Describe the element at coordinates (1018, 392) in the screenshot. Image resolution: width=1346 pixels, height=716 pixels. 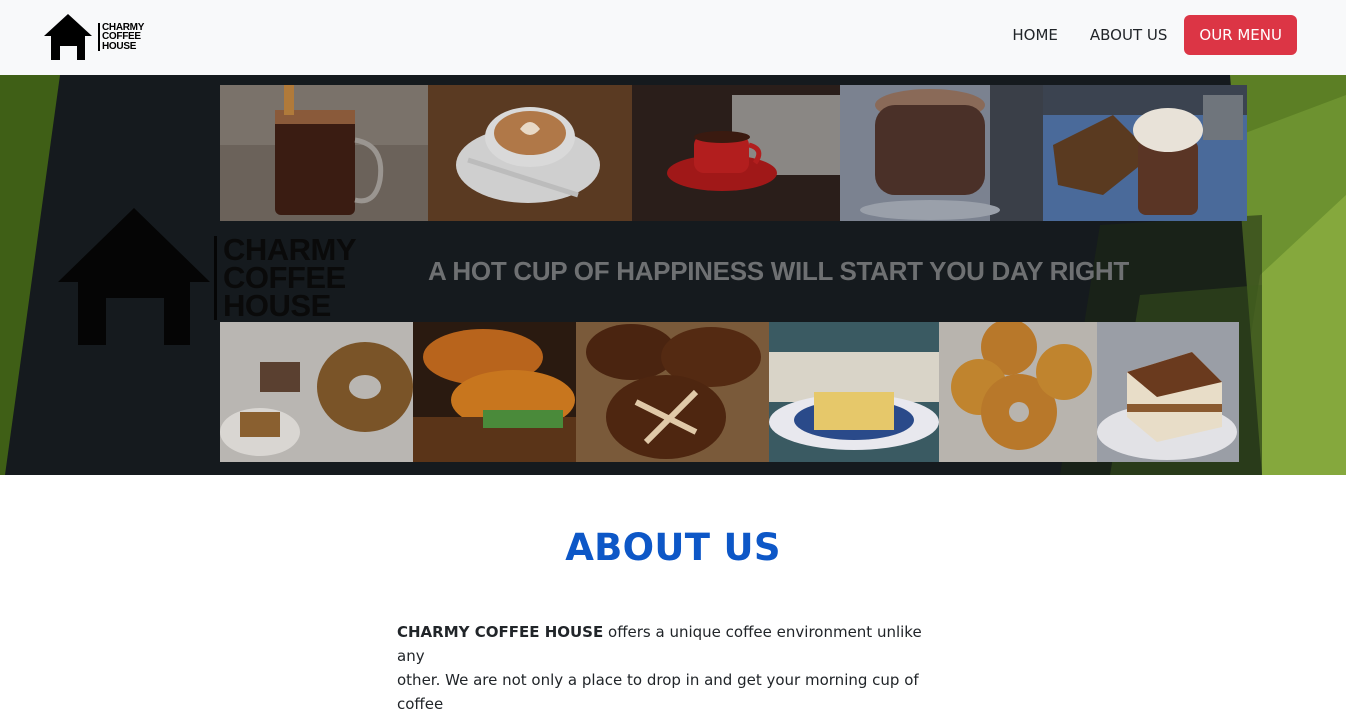
I see `photo-bagels` at that location.